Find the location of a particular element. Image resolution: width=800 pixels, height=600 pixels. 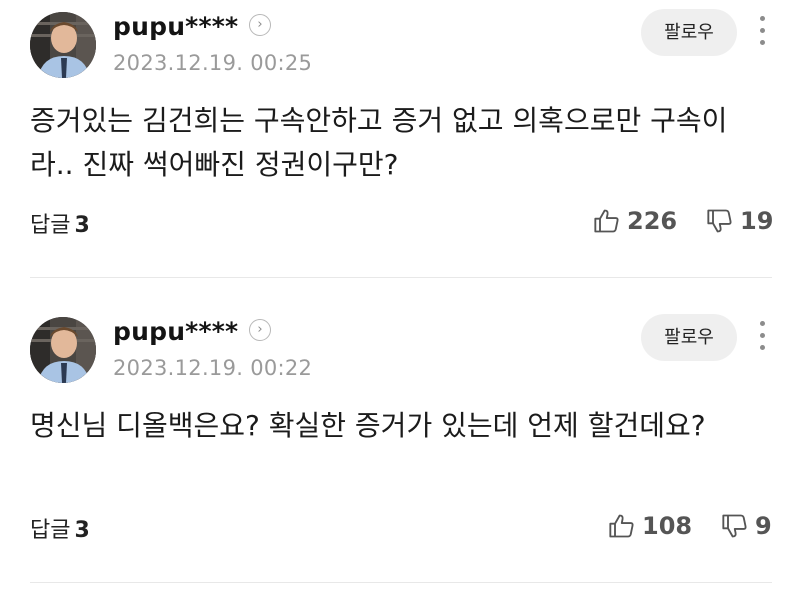

timestamp: 2023.12.19. 00:25 is located at coordinates (213, 63).